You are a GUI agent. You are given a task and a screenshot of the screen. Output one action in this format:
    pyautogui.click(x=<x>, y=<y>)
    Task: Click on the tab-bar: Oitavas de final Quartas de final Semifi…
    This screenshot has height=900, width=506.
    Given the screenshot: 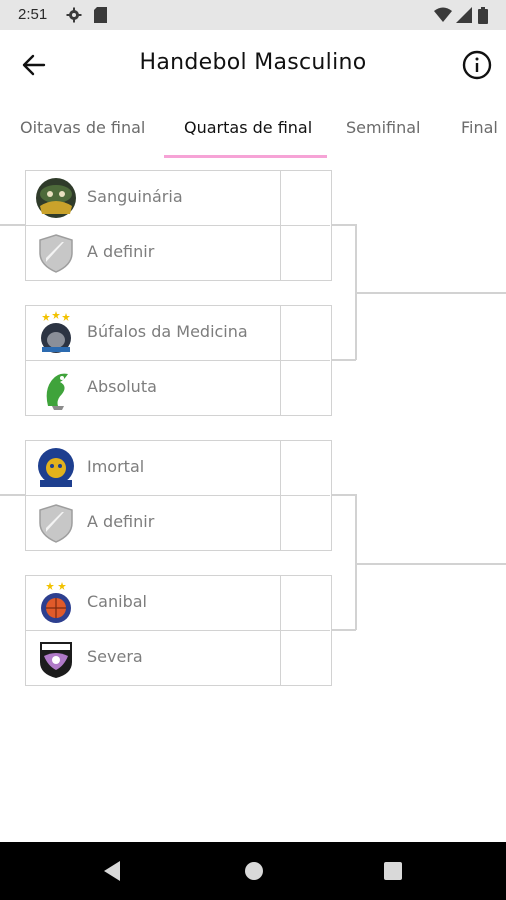 What is the action you would take?
    pyautogui.click(x=253, y=129)
    